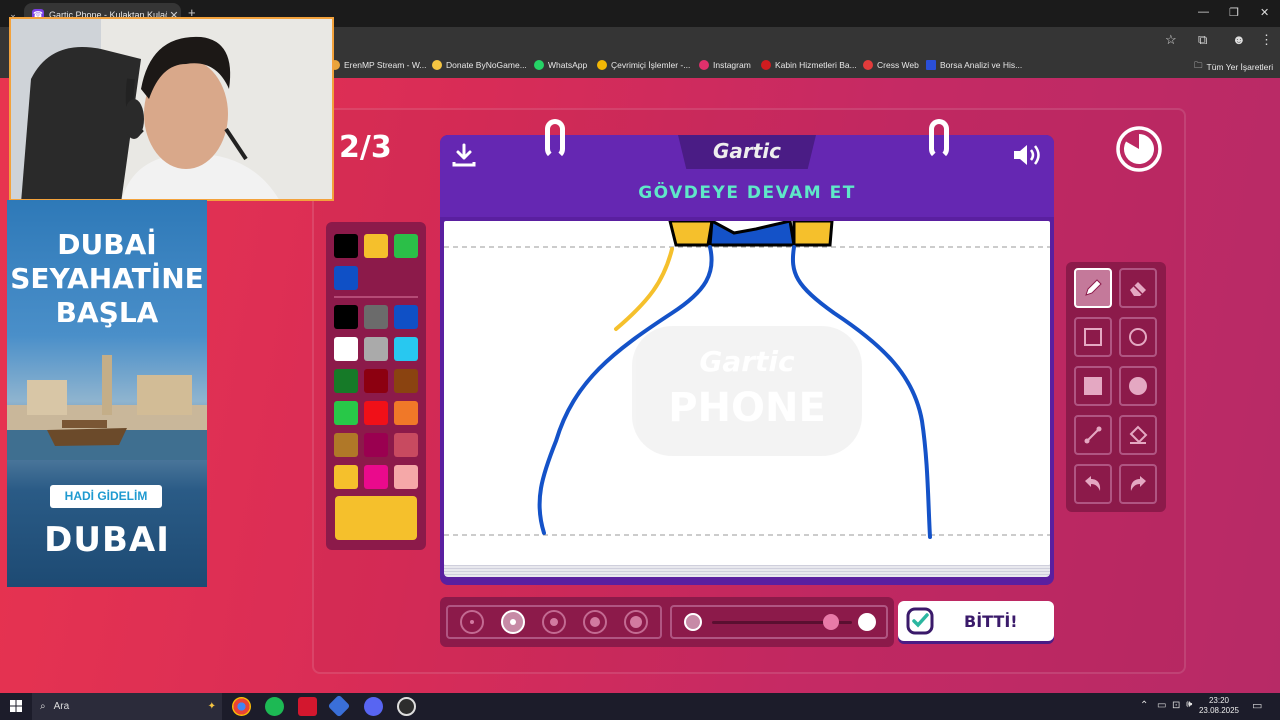  Describe the element at coordinates (976, 621) in the screenshot. I see `done-button: BİTTİ!` at that location.